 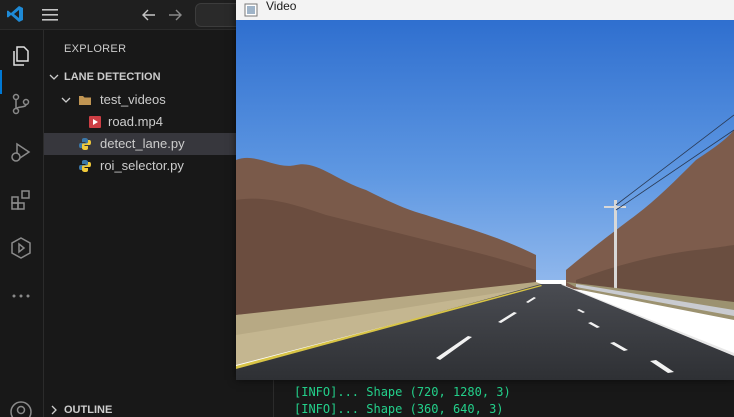 What do you see at coordinates (133, 99) in the screenshot?
I see `tree-item-label: test_videos` at bounding box center [133, 99].